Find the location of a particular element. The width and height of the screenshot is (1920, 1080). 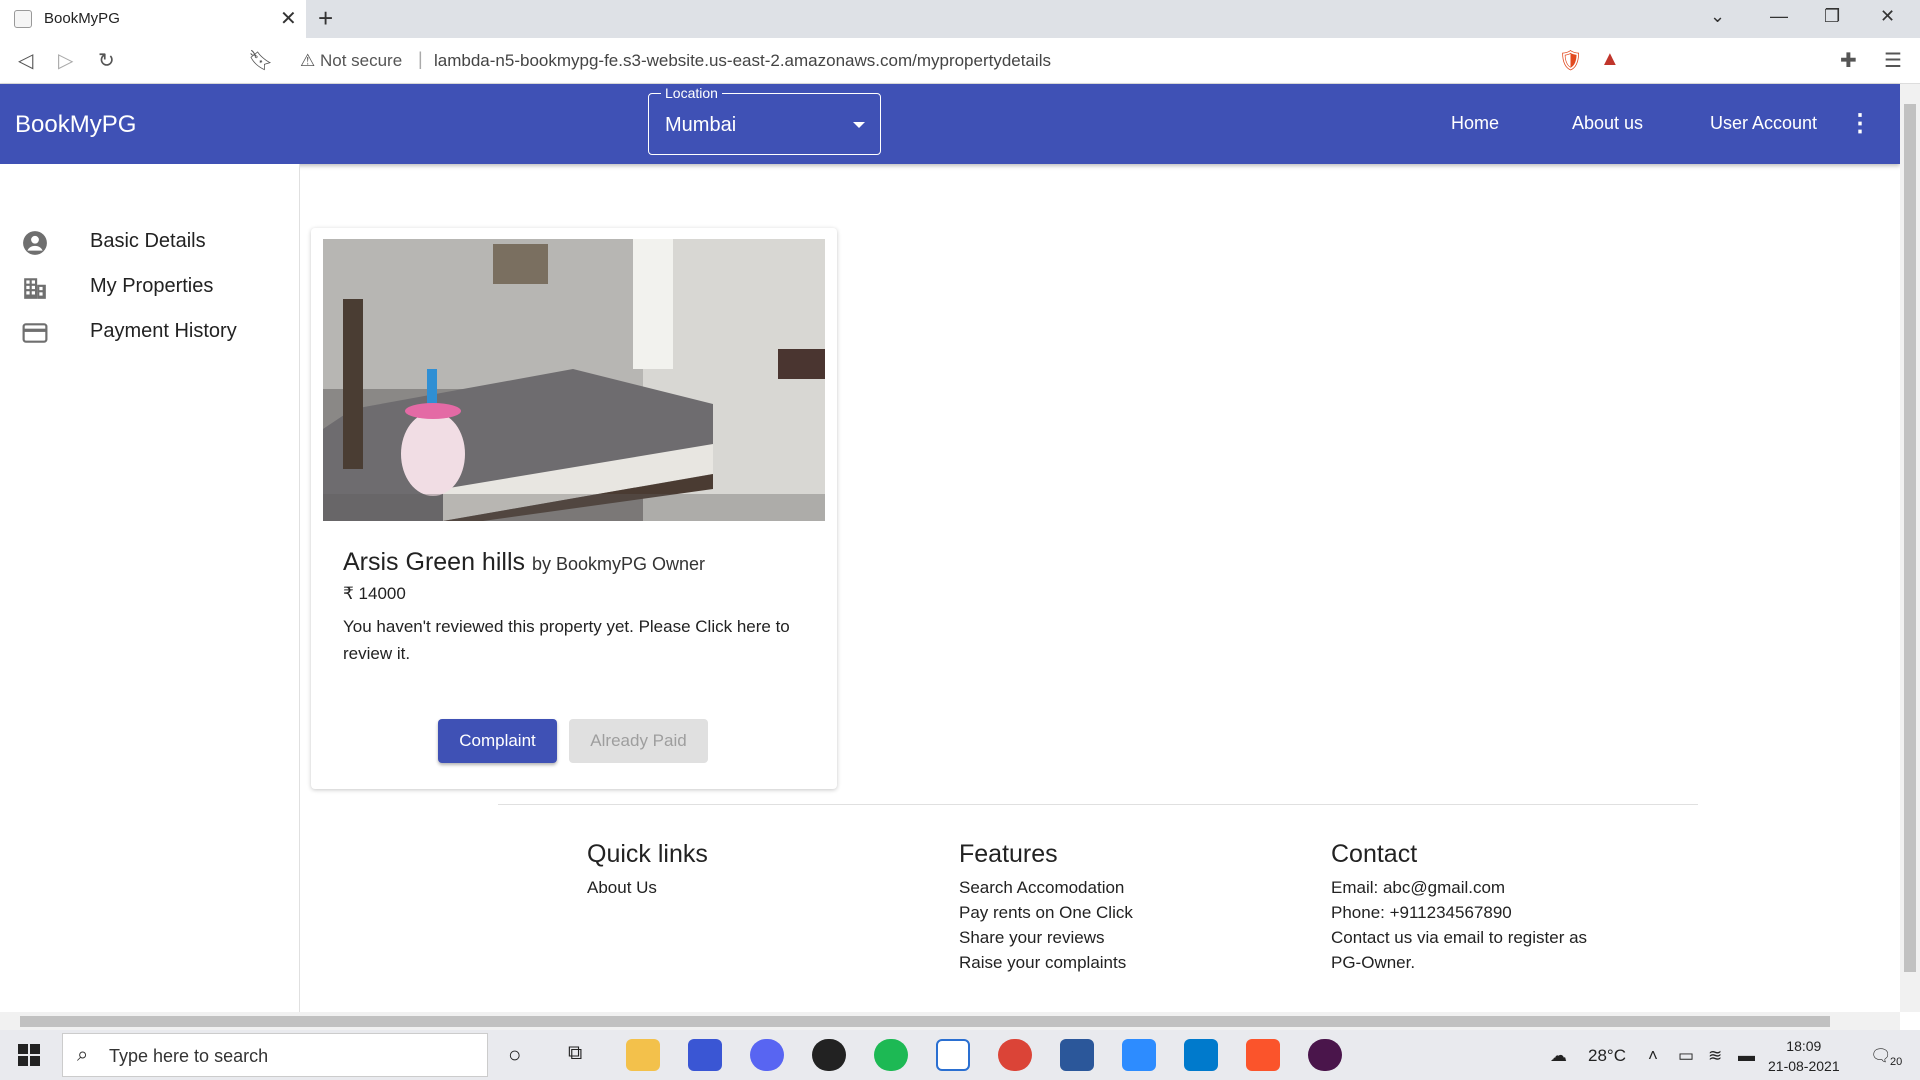

new-tab-icon: + is located at coordinates (325, 18).